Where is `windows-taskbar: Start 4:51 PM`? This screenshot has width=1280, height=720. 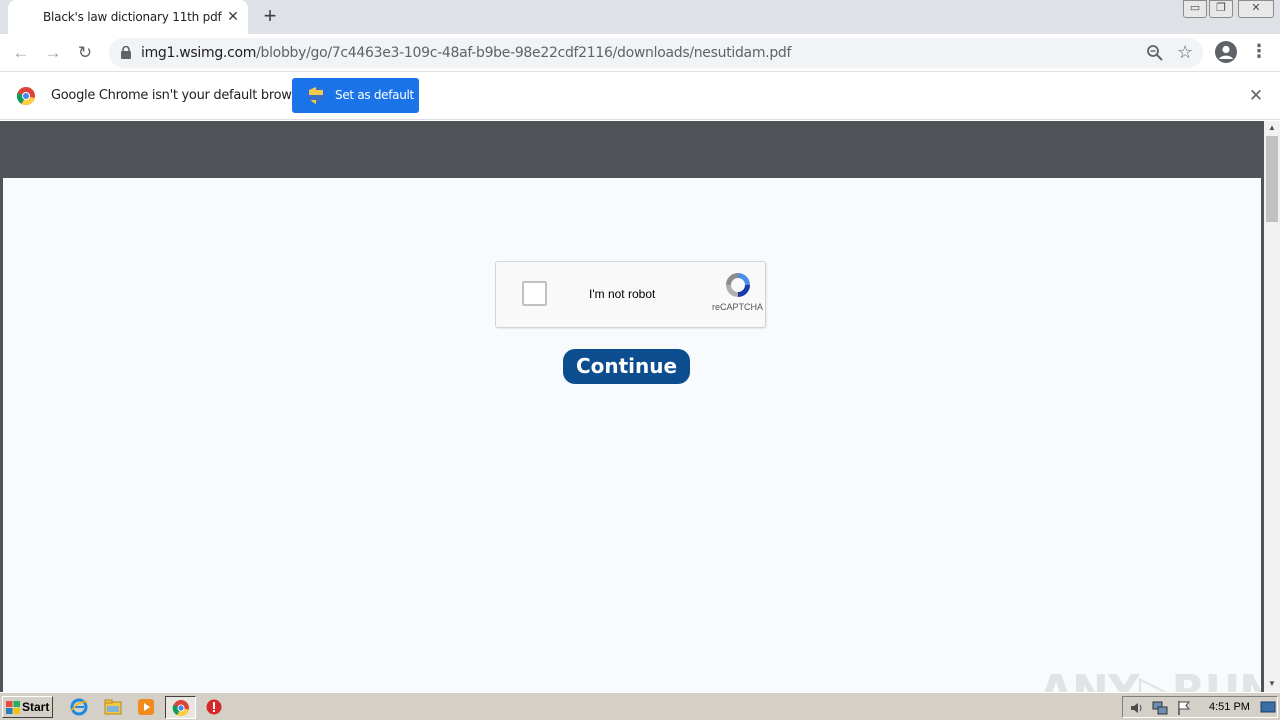
windows-taskbar: Start 4:51 PM is located at coordinates (640, 706).